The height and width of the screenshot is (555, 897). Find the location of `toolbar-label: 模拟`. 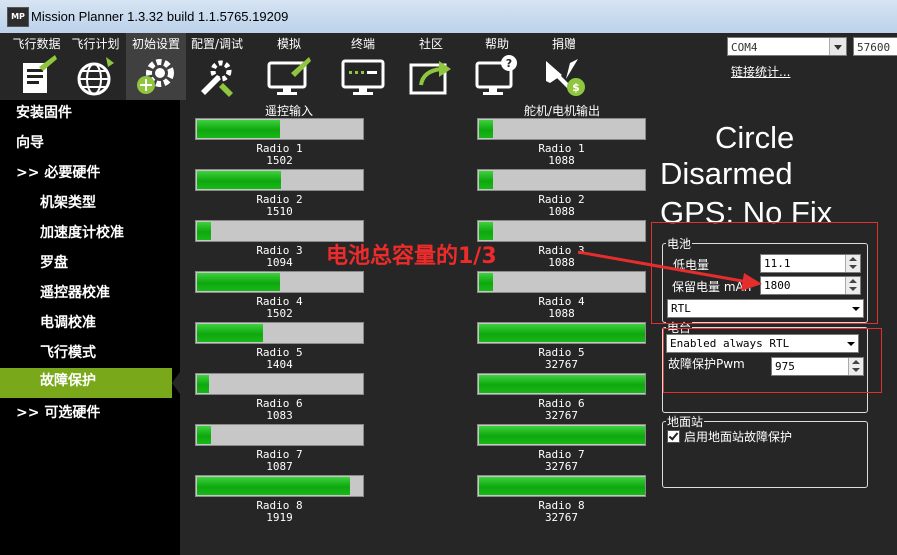

toolbar-label: 模拟 is located at coordinates (288, 44).